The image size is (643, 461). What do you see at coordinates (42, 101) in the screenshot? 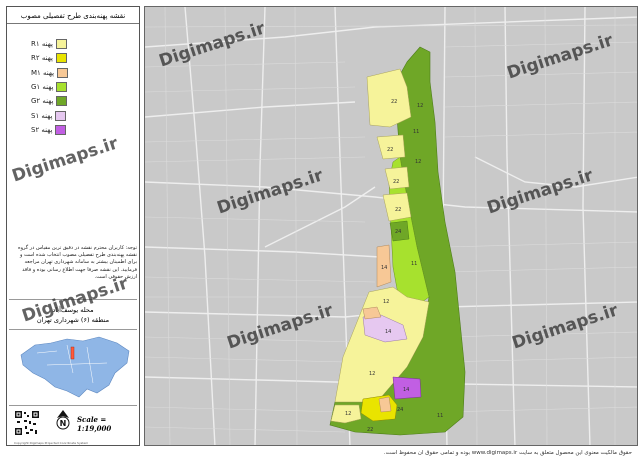
I see `legend-label: پهنه G۲` at bounding box center [42, 101].